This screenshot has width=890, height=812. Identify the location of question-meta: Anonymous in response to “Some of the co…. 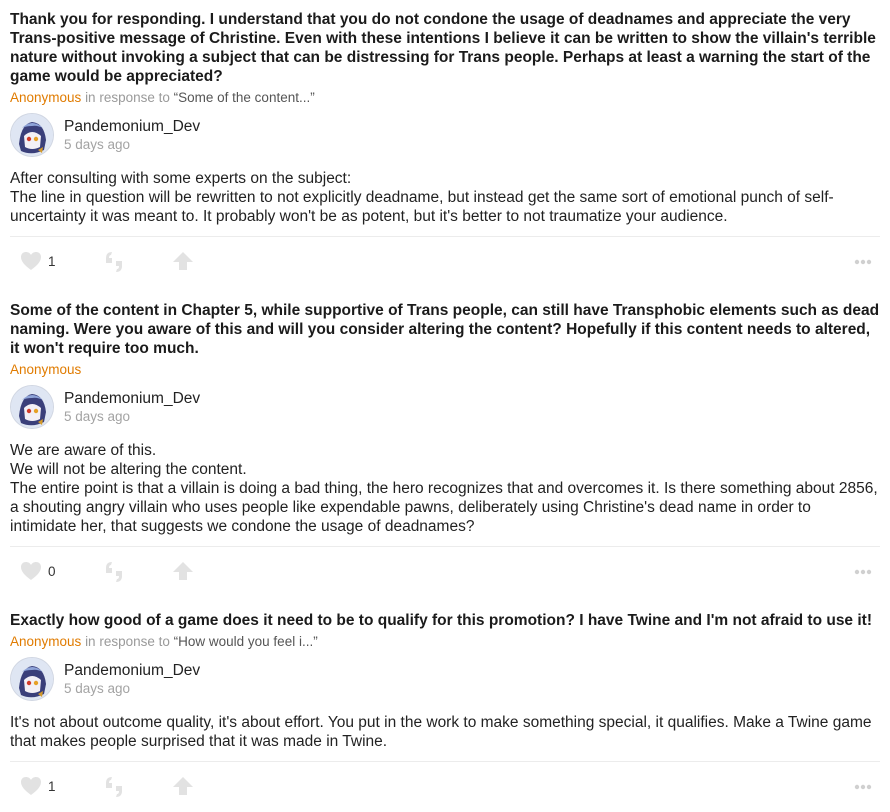
(445, 98).